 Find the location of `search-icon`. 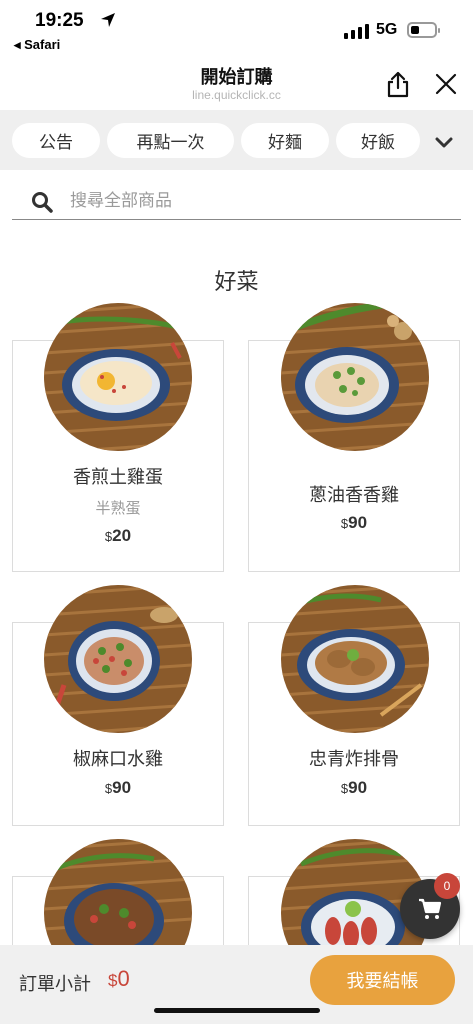

search-icon is located at coordinates (42, 204).